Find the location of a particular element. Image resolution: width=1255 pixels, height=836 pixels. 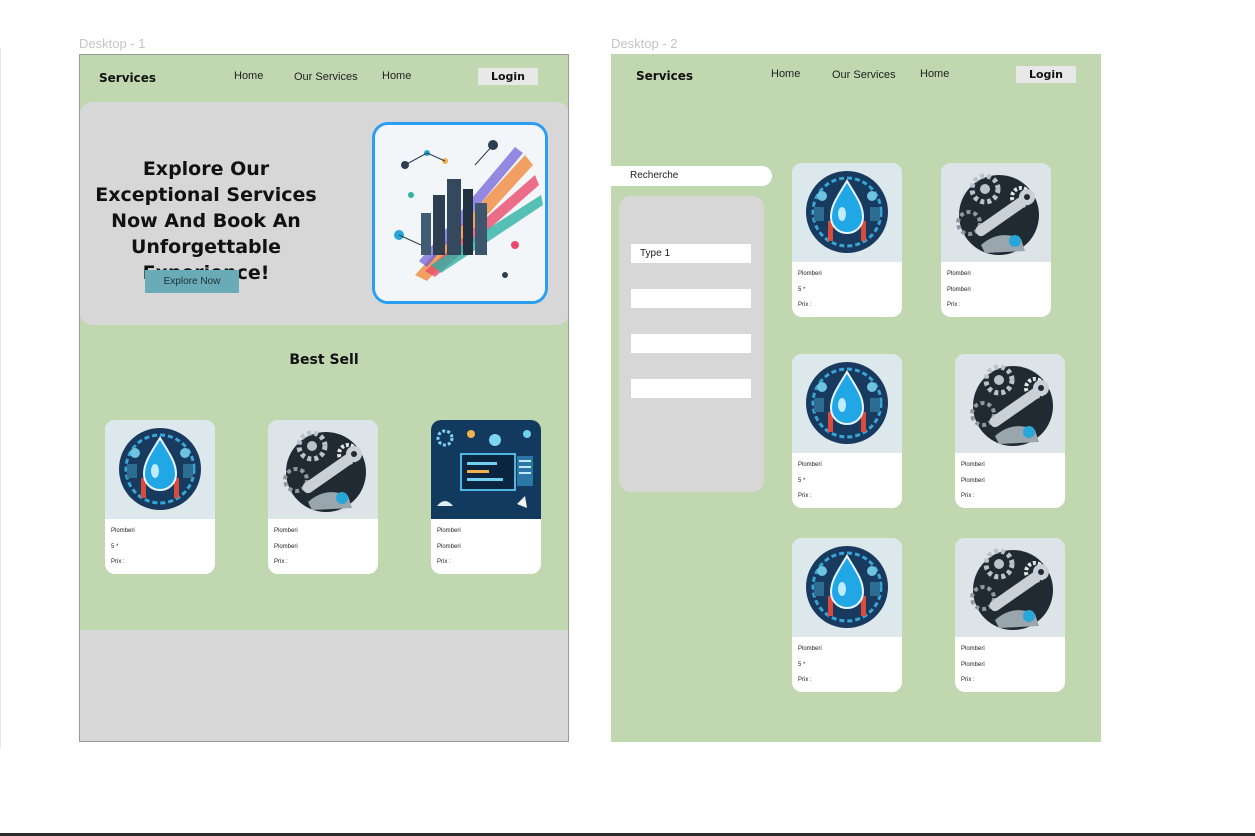

best-sell-heading: Best Sell is located at coordinates (324, 360).